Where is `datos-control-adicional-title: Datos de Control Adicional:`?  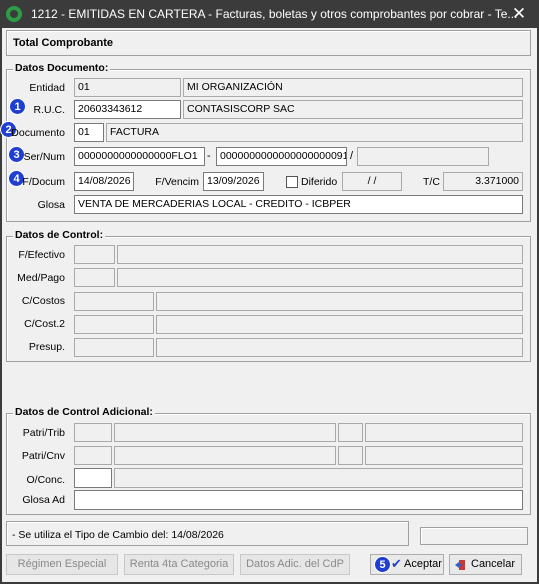 datos-control-adicional-title: Datos de Control Adicional: is located at coordinates (84, 412).